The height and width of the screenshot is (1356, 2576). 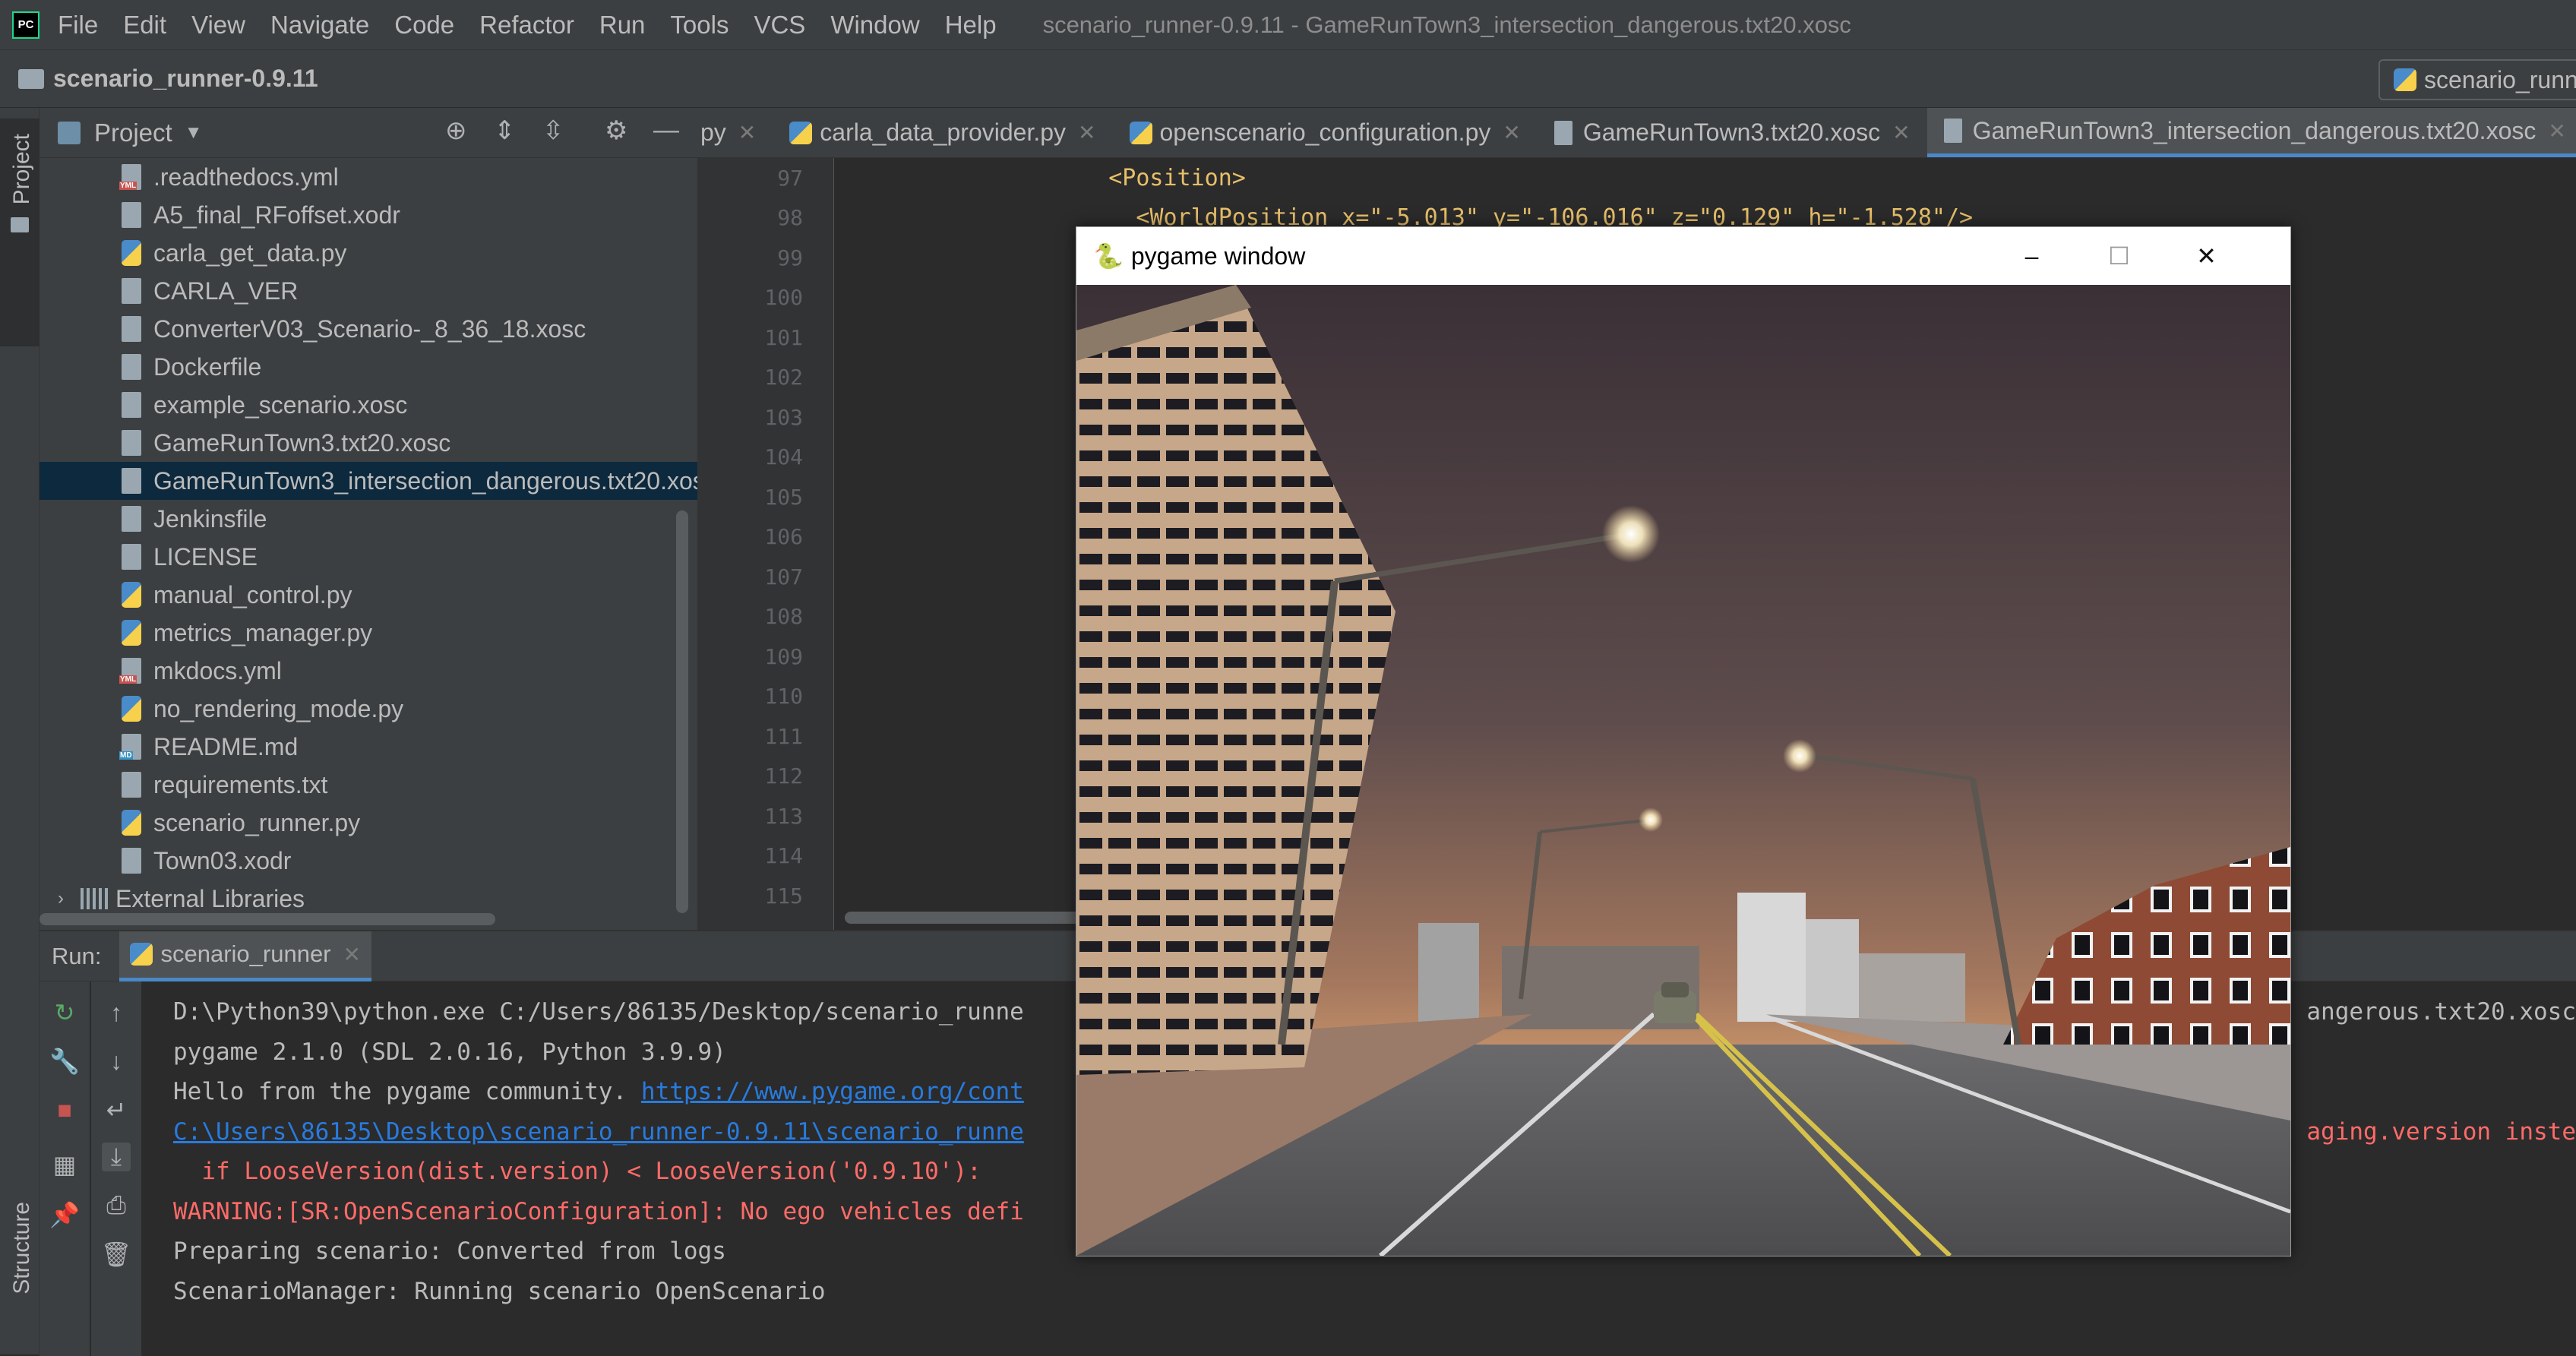 What do you see at coordinates (783, 537) in the screenshot?
I see `line-number: 106` at bounding box center [783, 537].